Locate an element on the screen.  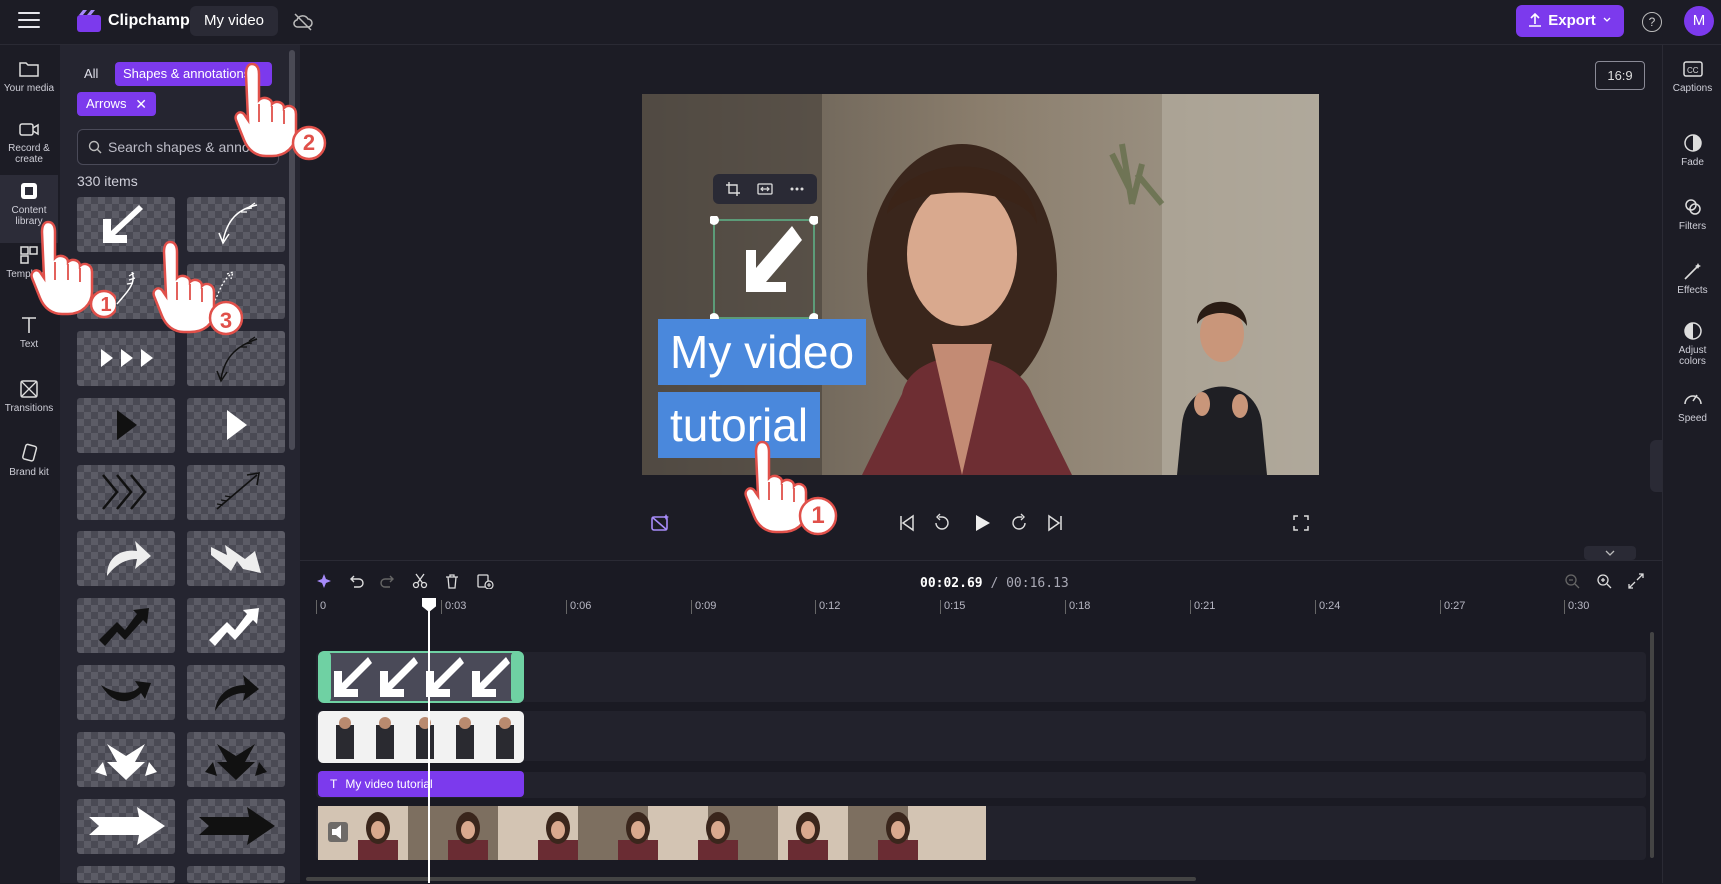
magic-edit-icon is located at coordinates (660, 523).